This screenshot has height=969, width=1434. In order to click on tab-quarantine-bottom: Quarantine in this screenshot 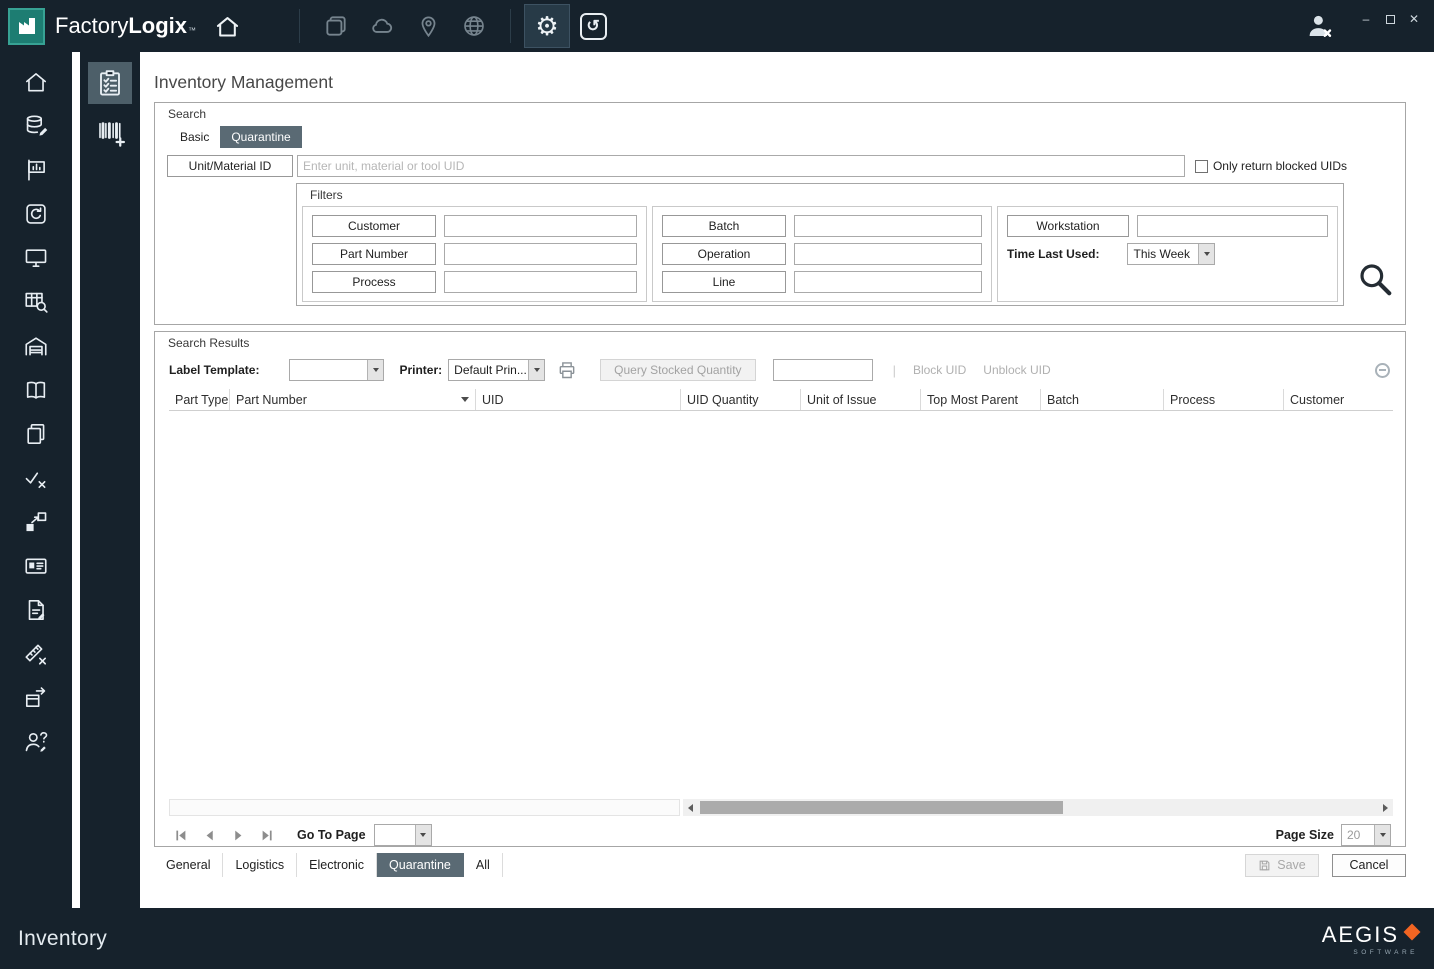, I will do `click(420, 865)`.